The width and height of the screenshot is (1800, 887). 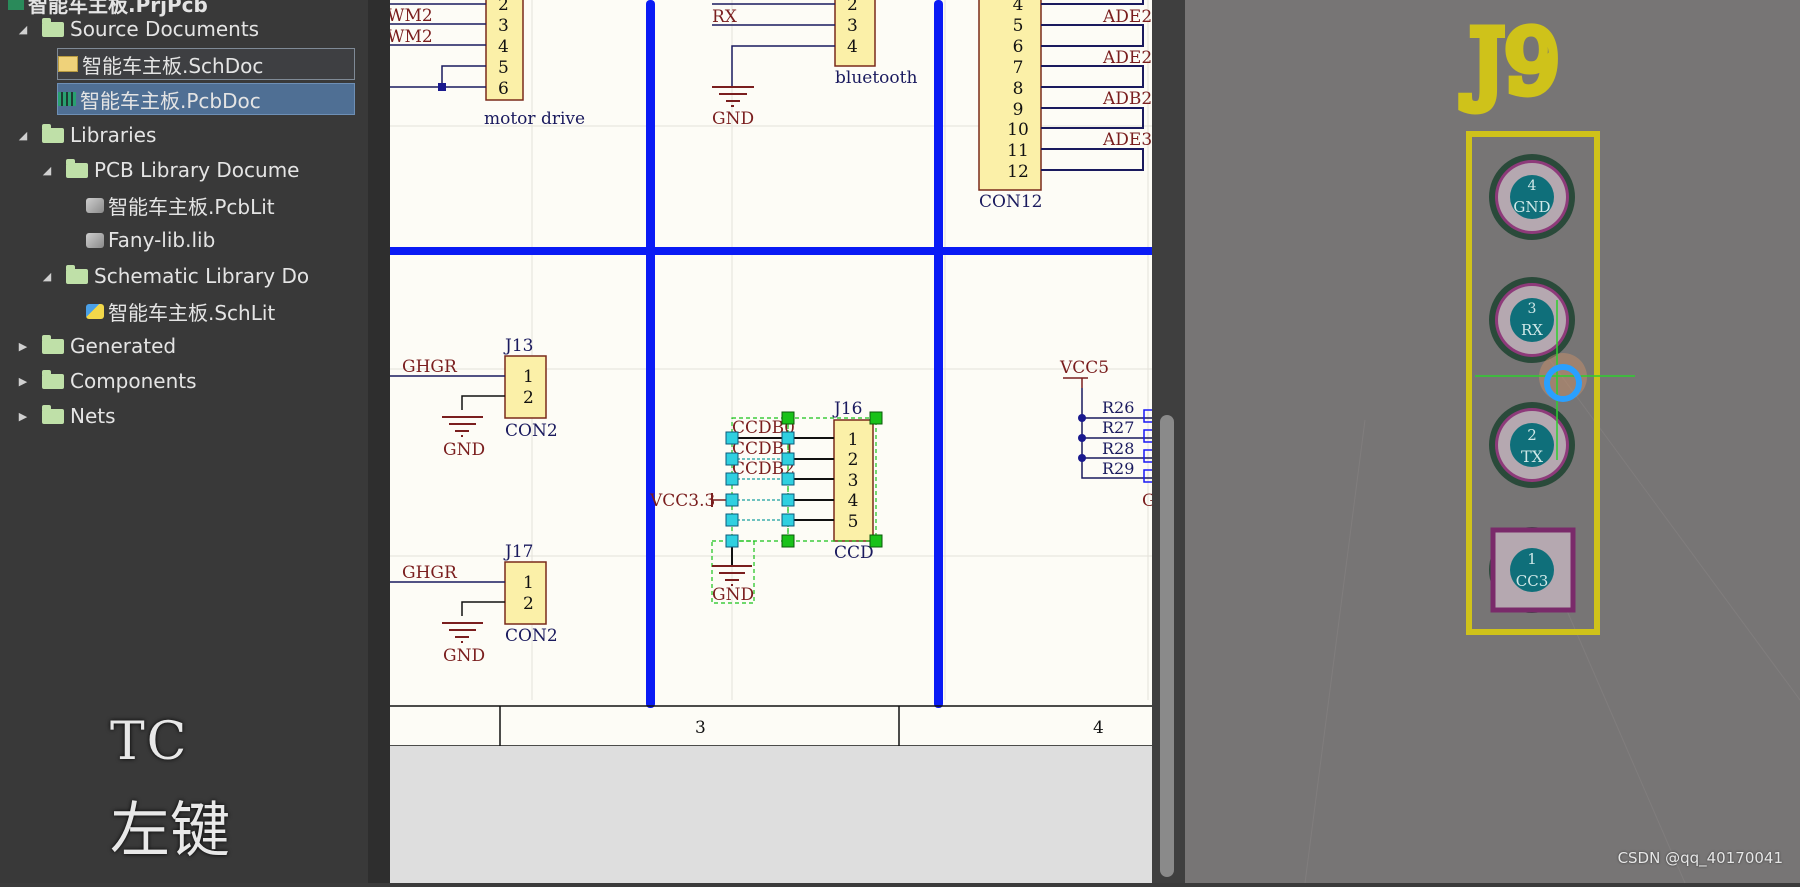 I want to click on pad-number: 1, so click(x=1532, y=559).